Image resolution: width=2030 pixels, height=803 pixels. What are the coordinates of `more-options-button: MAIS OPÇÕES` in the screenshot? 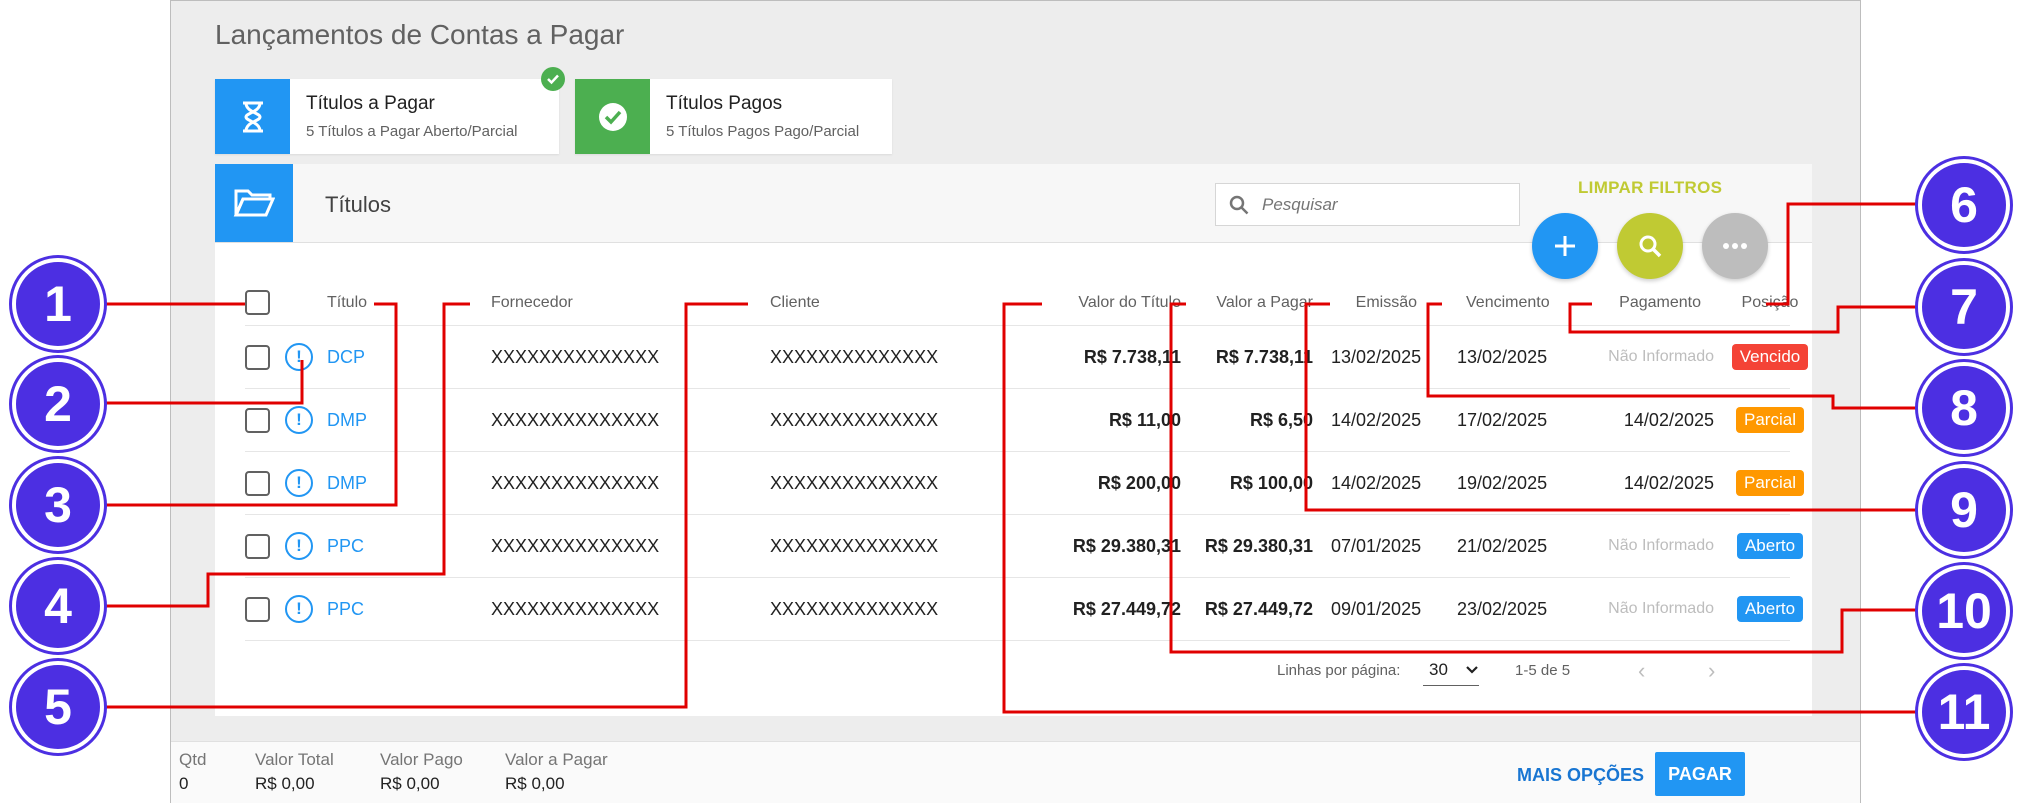 It's located at (1580, 775).